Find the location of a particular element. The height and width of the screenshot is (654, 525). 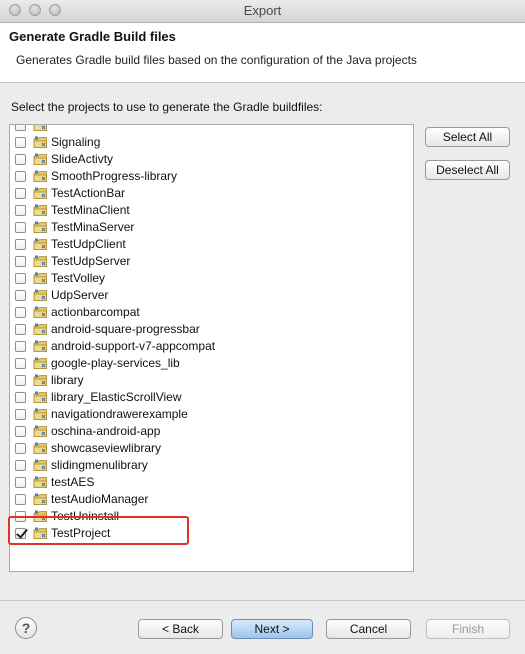

project-label: android-support-v7-appcompat is located at coordinates (133, 346).